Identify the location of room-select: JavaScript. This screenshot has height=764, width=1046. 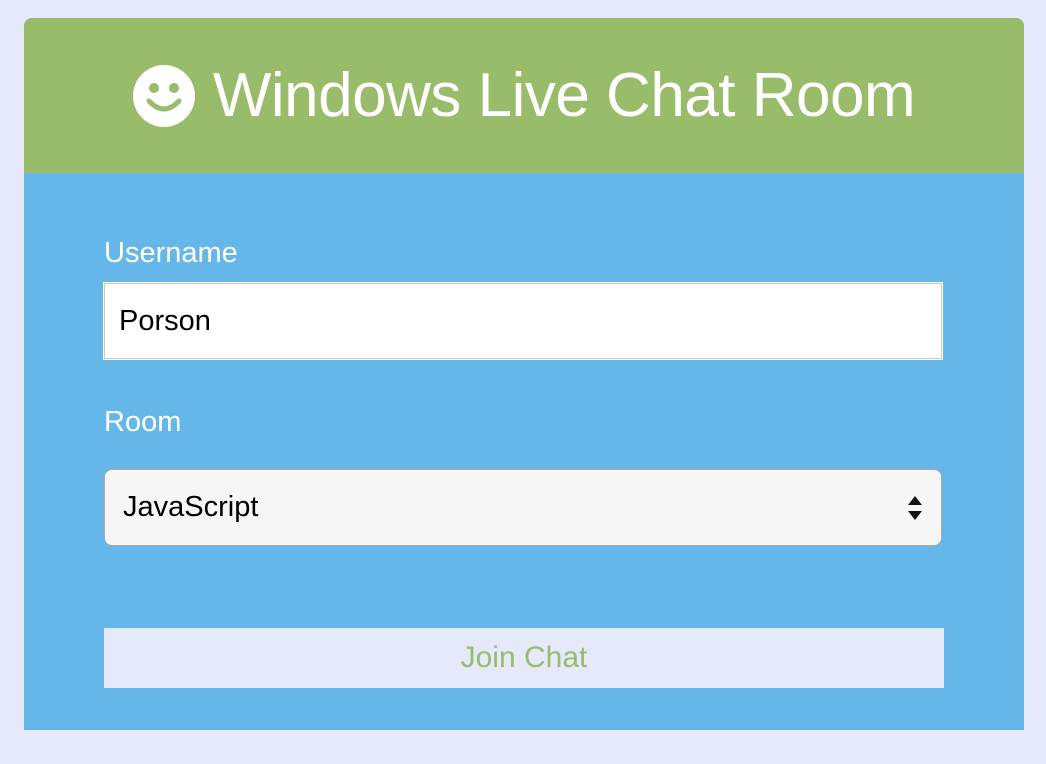
(523, 507).